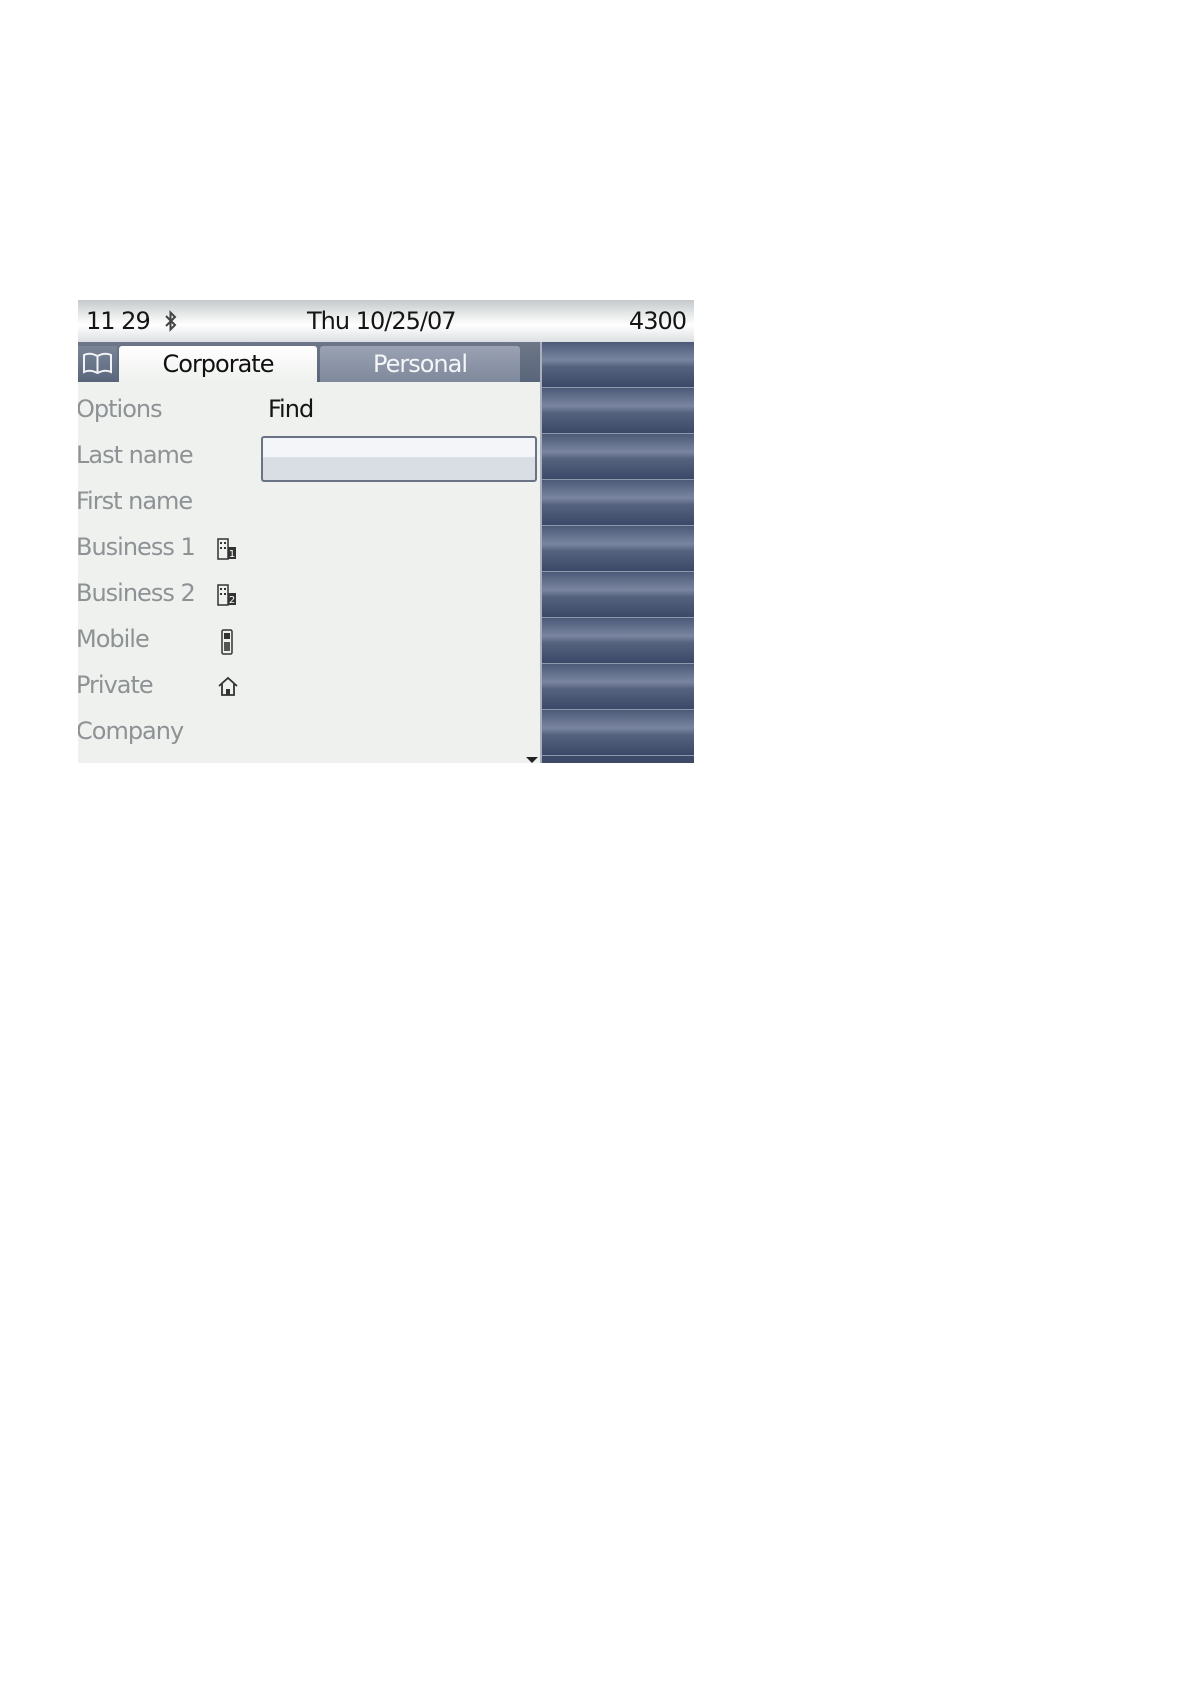 This screenshot has width=1190, height=1684. What do you see at coordinates (218, 364) in the screenshot?
I see `tab-corporate: Corporate` at bounding box center [218, 364].